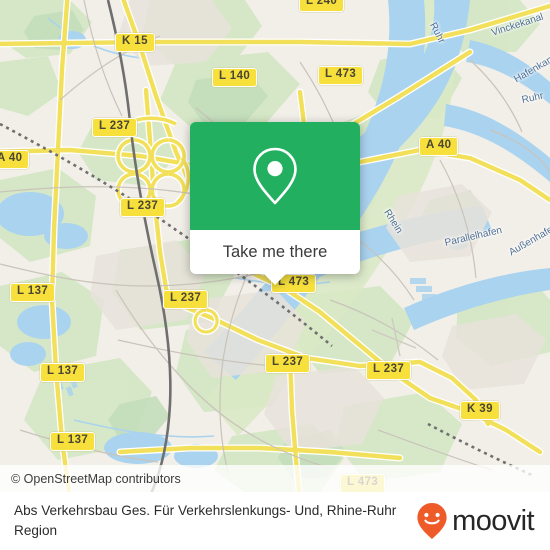 The image size is (550, 550). Describe the element at coordinates (135, 42) in the screenshot. I see `road-shield: K 15` at that location.